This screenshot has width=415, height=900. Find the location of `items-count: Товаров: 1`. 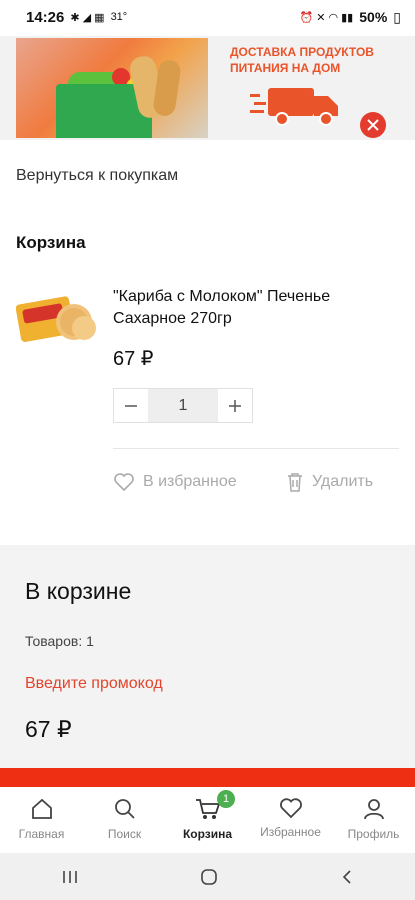

items-count: Товаров: 1 is located at coordinates (59, 641).